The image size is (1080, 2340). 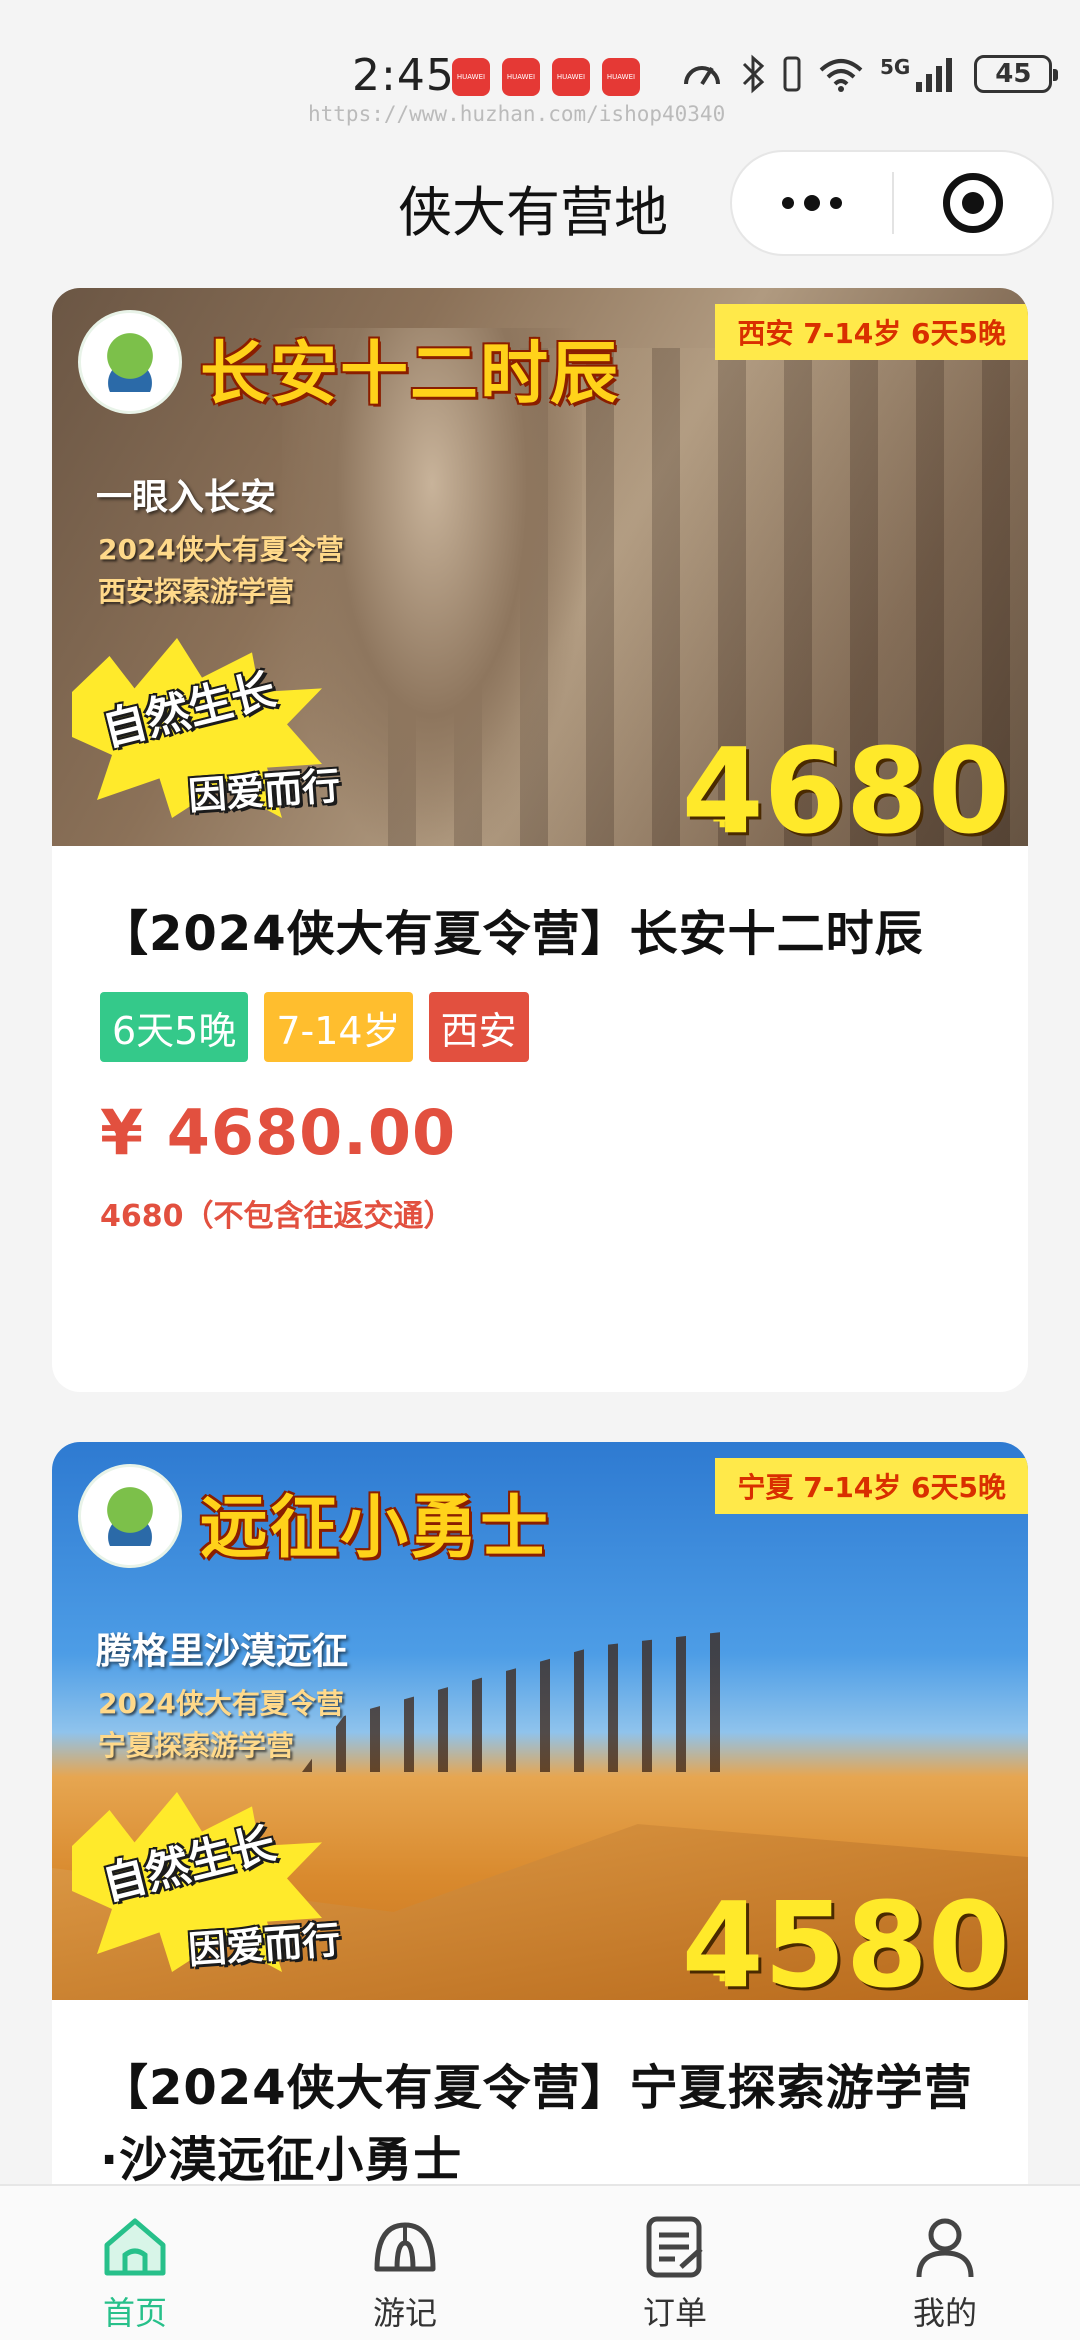 I want to click on dome-icon, so click(x=405, y=2247).